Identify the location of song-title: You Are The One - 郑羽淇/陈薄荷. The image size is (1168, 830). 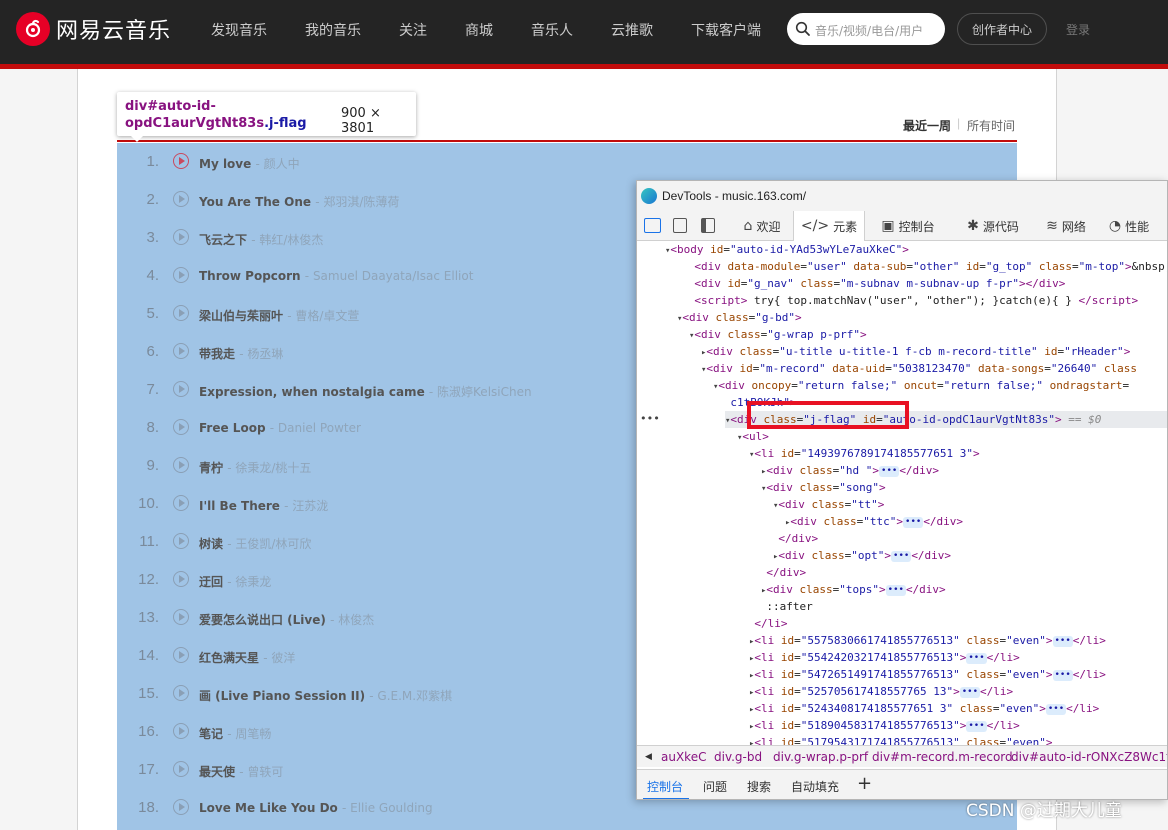
(299, 201).